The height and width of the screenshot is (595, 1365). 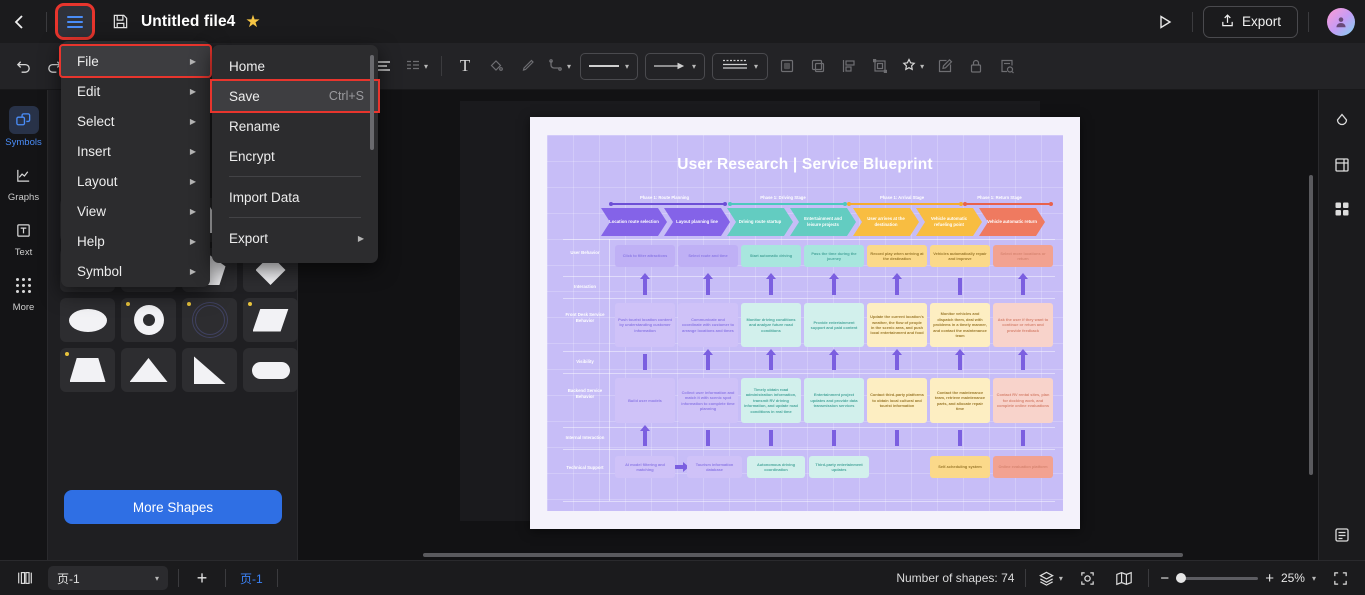 I want to click on stage-chevron: Entertainment and leisure projects, so click(x=823, y=222).